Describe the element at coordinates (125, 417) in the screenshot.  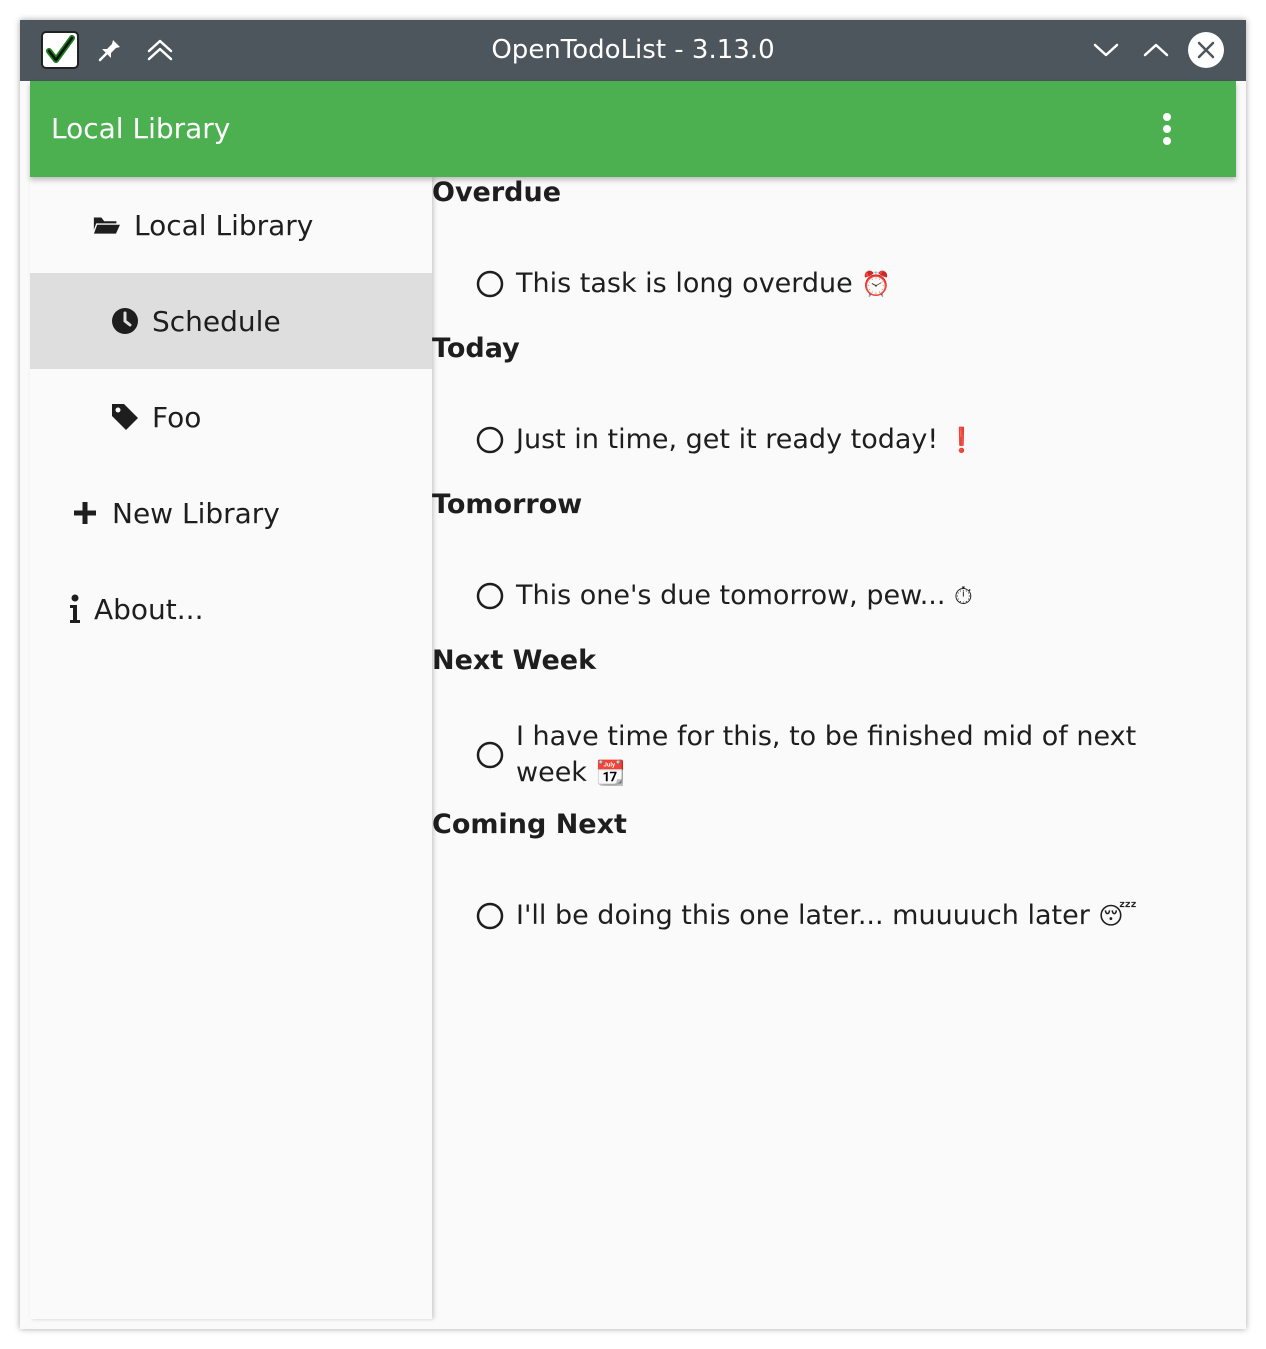
I see `tag-icon` at that location.